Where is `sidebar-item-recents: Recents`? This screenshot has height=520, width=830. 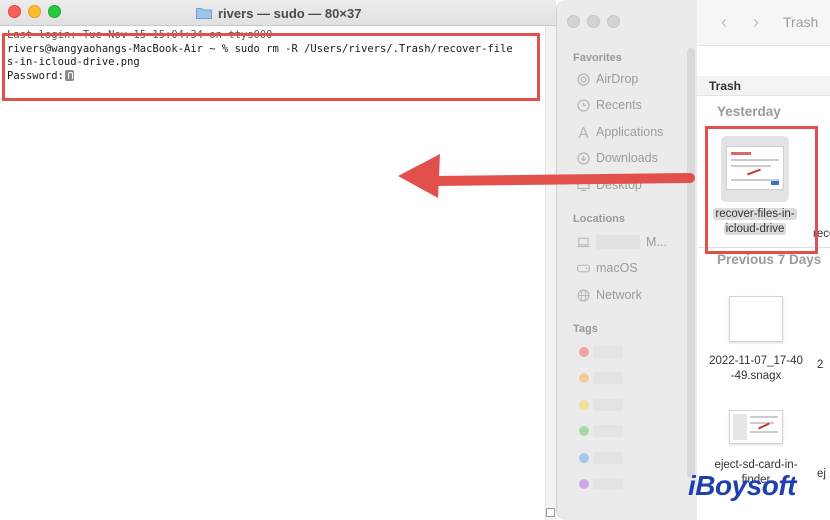
sidebar-item-recents: Recents is located at coordinates (609, 105).